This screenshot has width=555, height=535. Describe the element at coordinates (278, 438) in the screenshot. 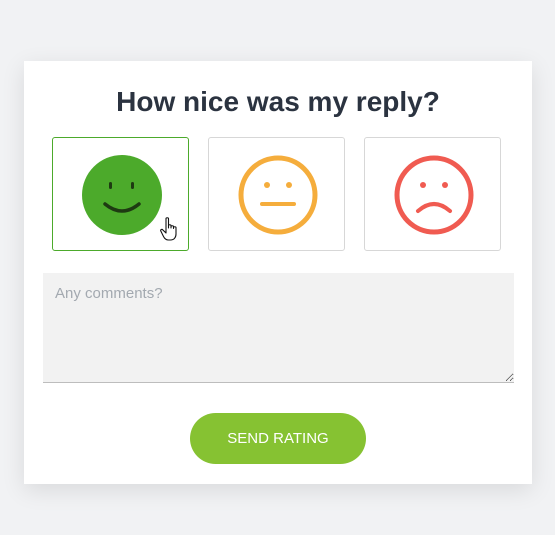

I see `send-rating-button: SEND RATING` at that location.